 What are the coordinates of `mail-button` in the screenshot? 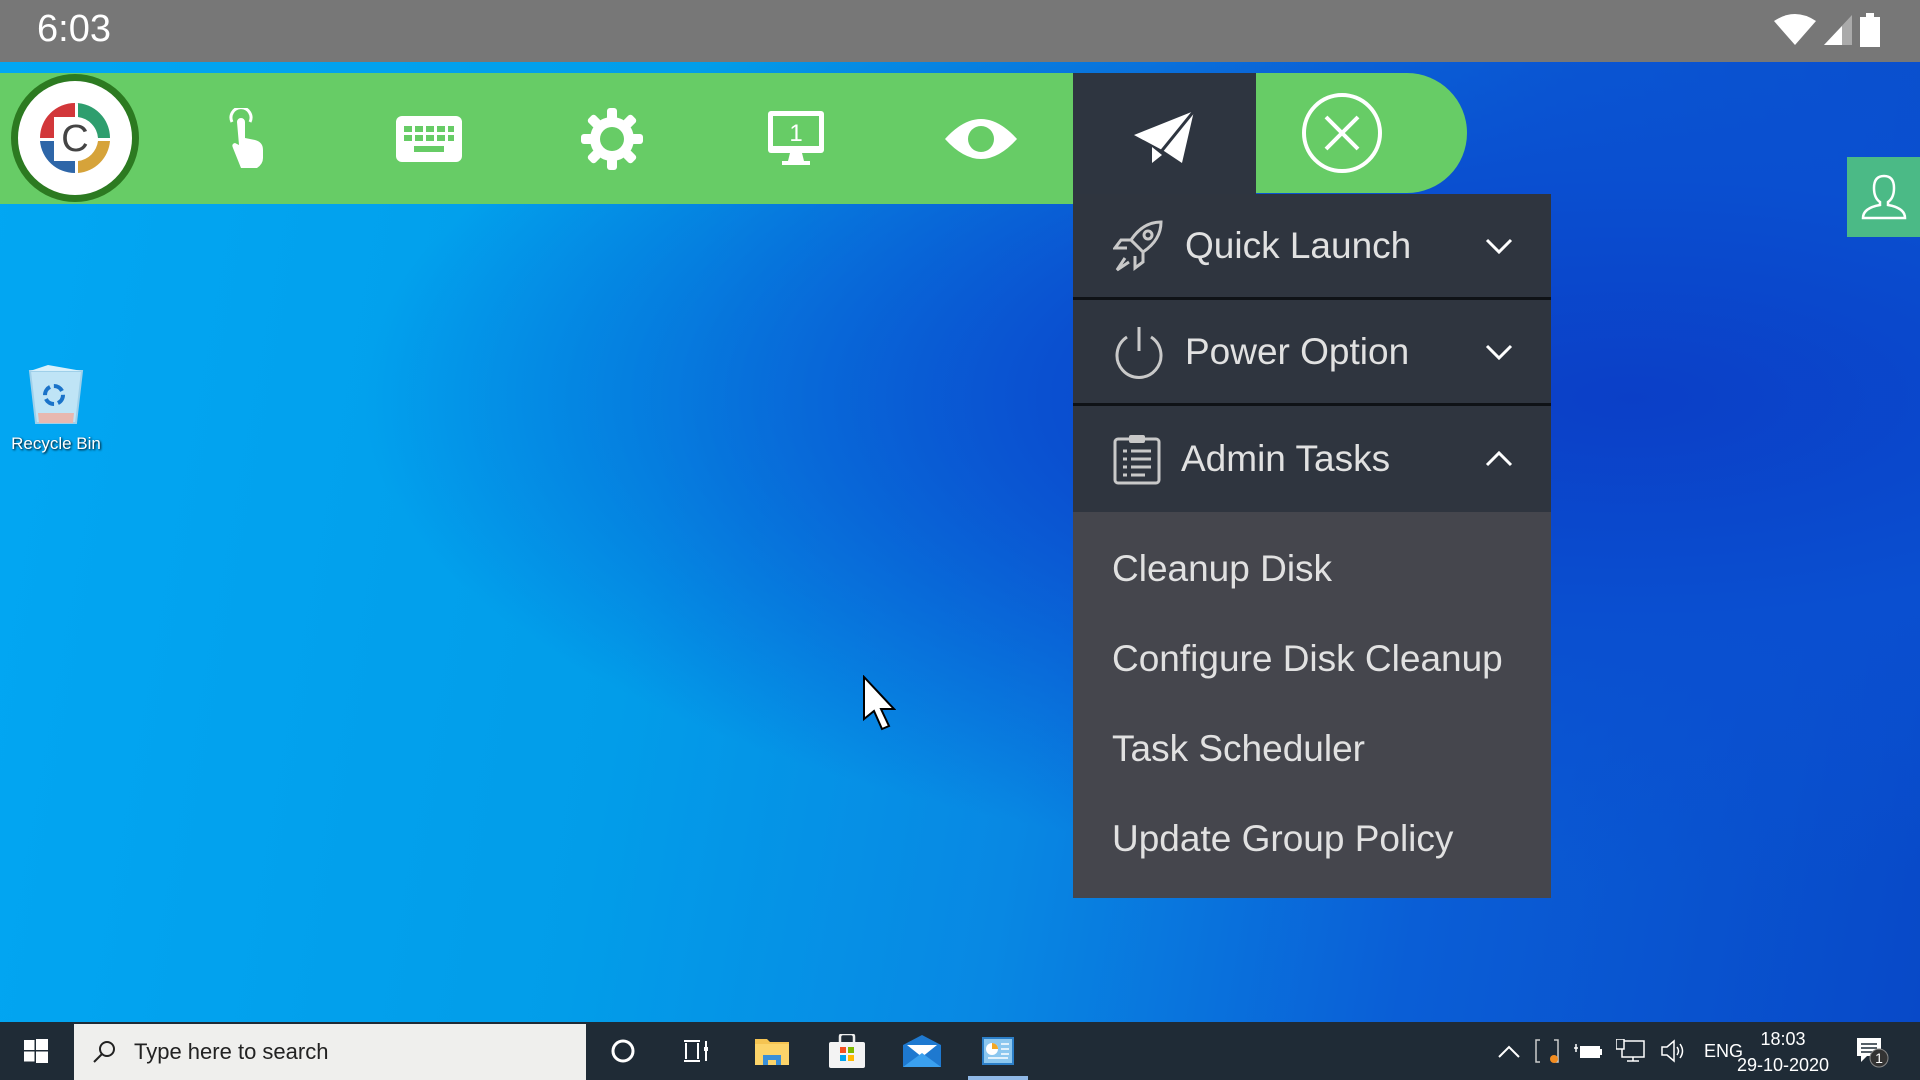 It's located at (922, 1051).